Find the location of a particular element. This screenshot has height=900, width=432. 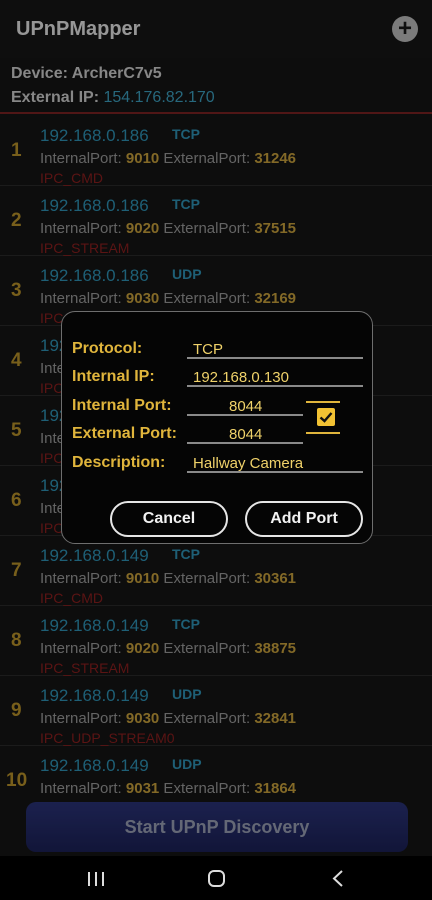

home-icon is located at coordinates (216, 878).